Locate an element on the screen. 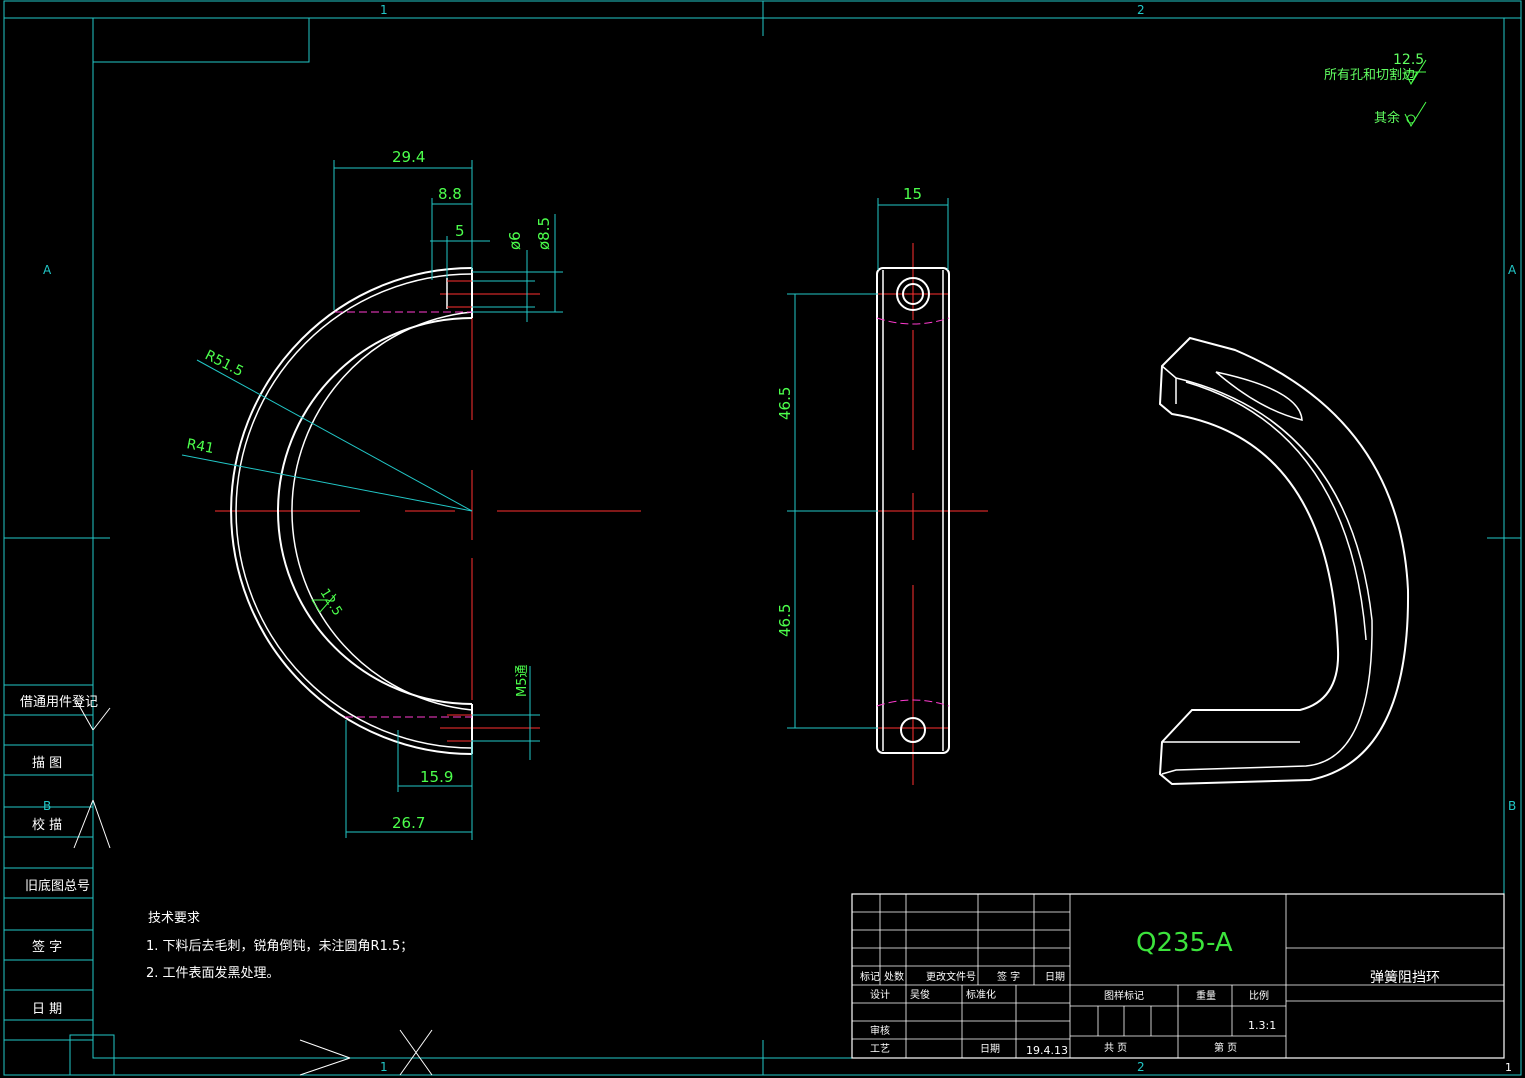  dim-29-4: 29.4 is located at coordinates (408, 157).